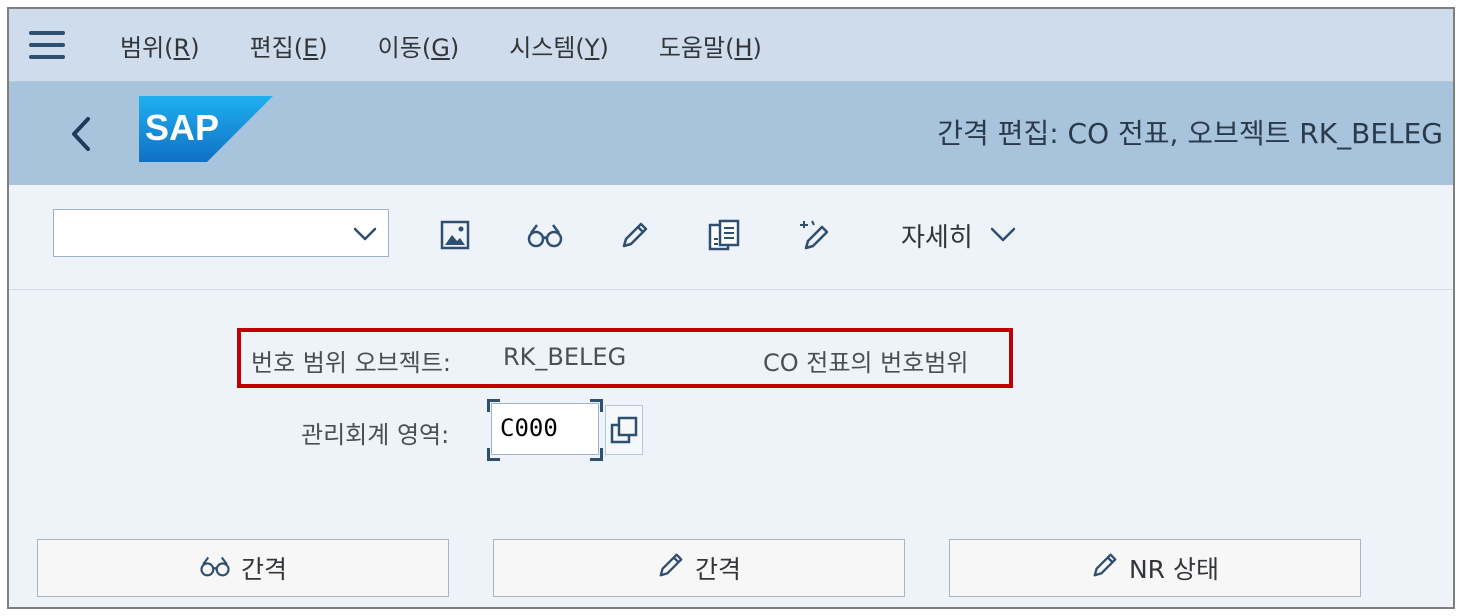 The image size is (1464, 616). I want to click on menu-item-range: 범위(R), so click(160, 45).